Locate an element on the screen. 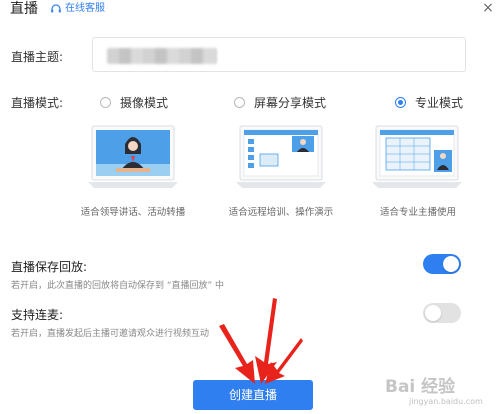 Image resolution: width=500 pixels, height=414 pixels. co-host-desc: 若开启，直播发起后主播可邀请观众进行视频互动 is located at coordinates (110, 334).